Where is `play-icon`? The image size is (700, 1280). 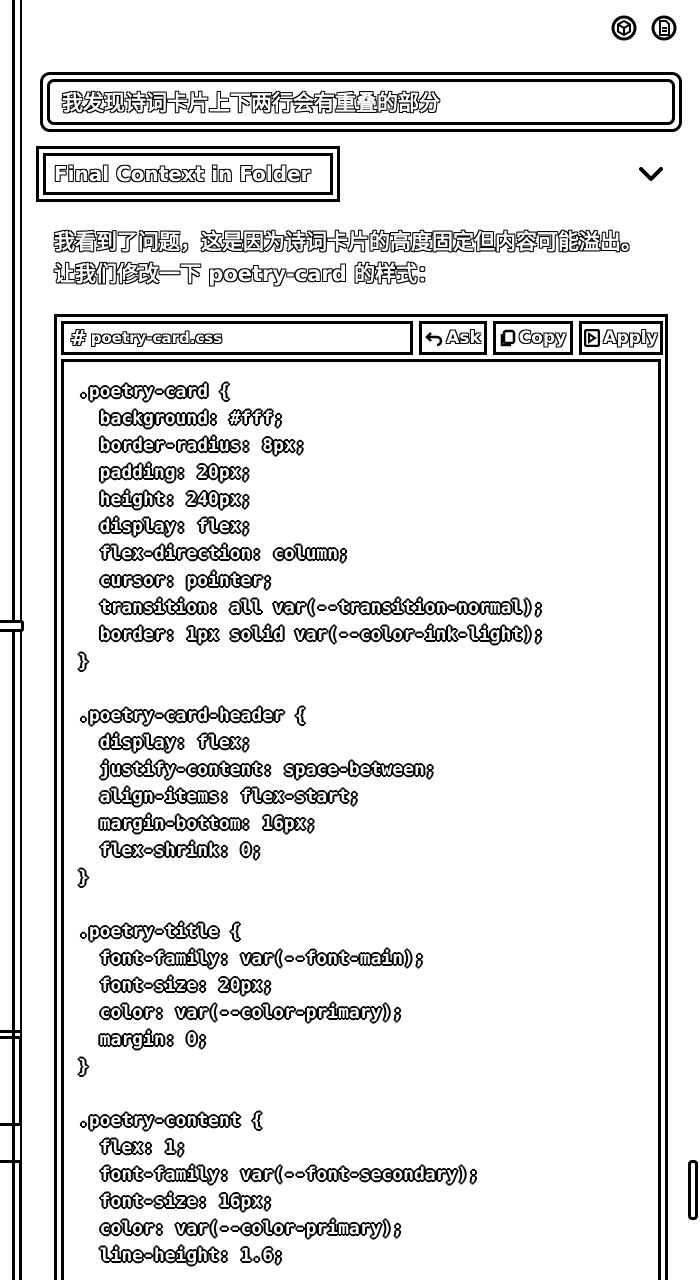
play-icon is located at coordinates (592, 338).